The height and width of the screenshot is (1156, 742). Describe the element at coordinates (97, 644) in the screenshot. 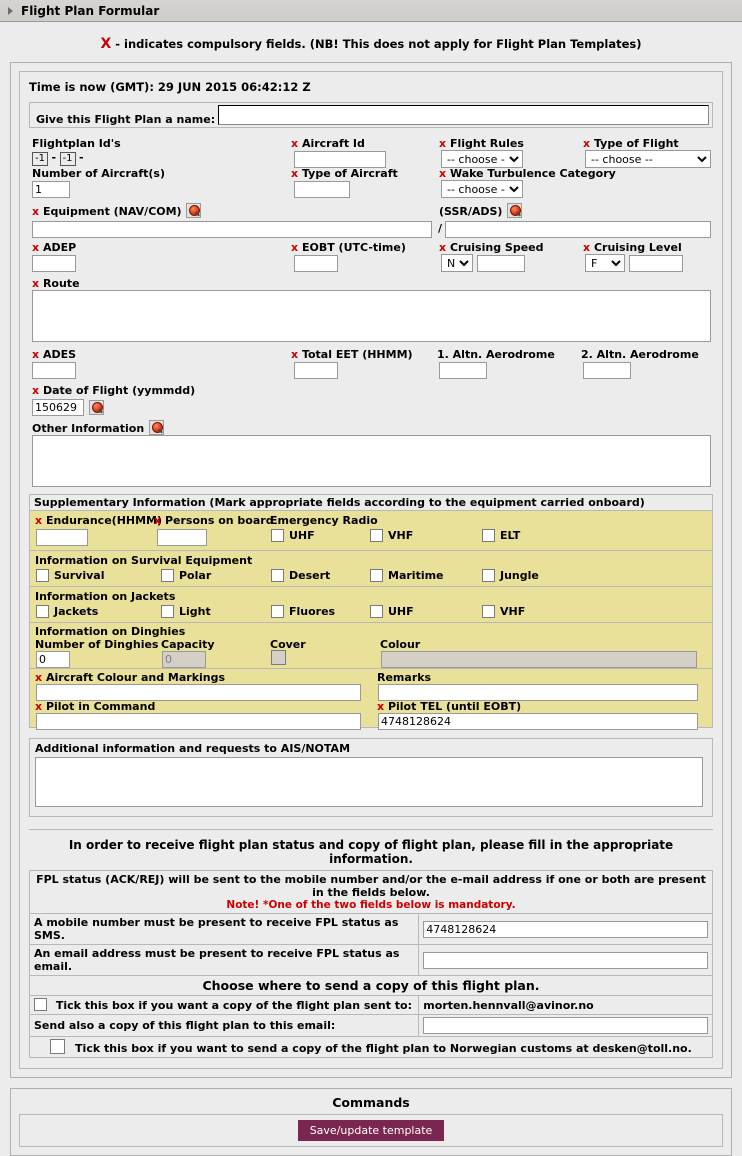

I see `dinghies-number-label: Number of Dinghies` at that location.